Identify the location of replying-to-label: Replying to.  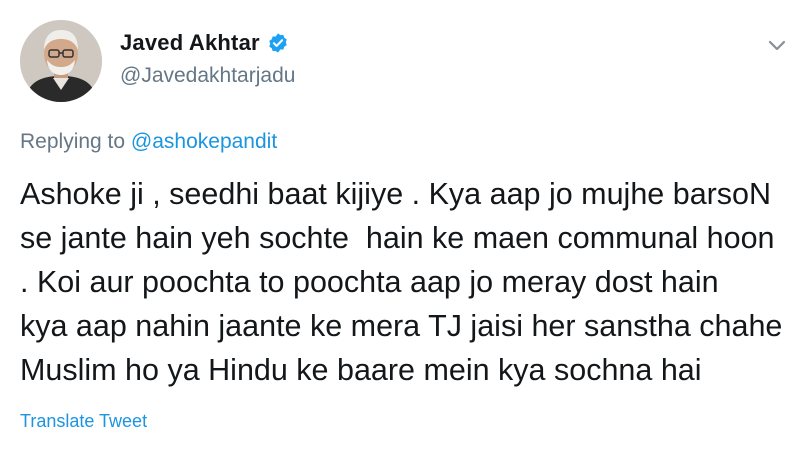
(73, 141).